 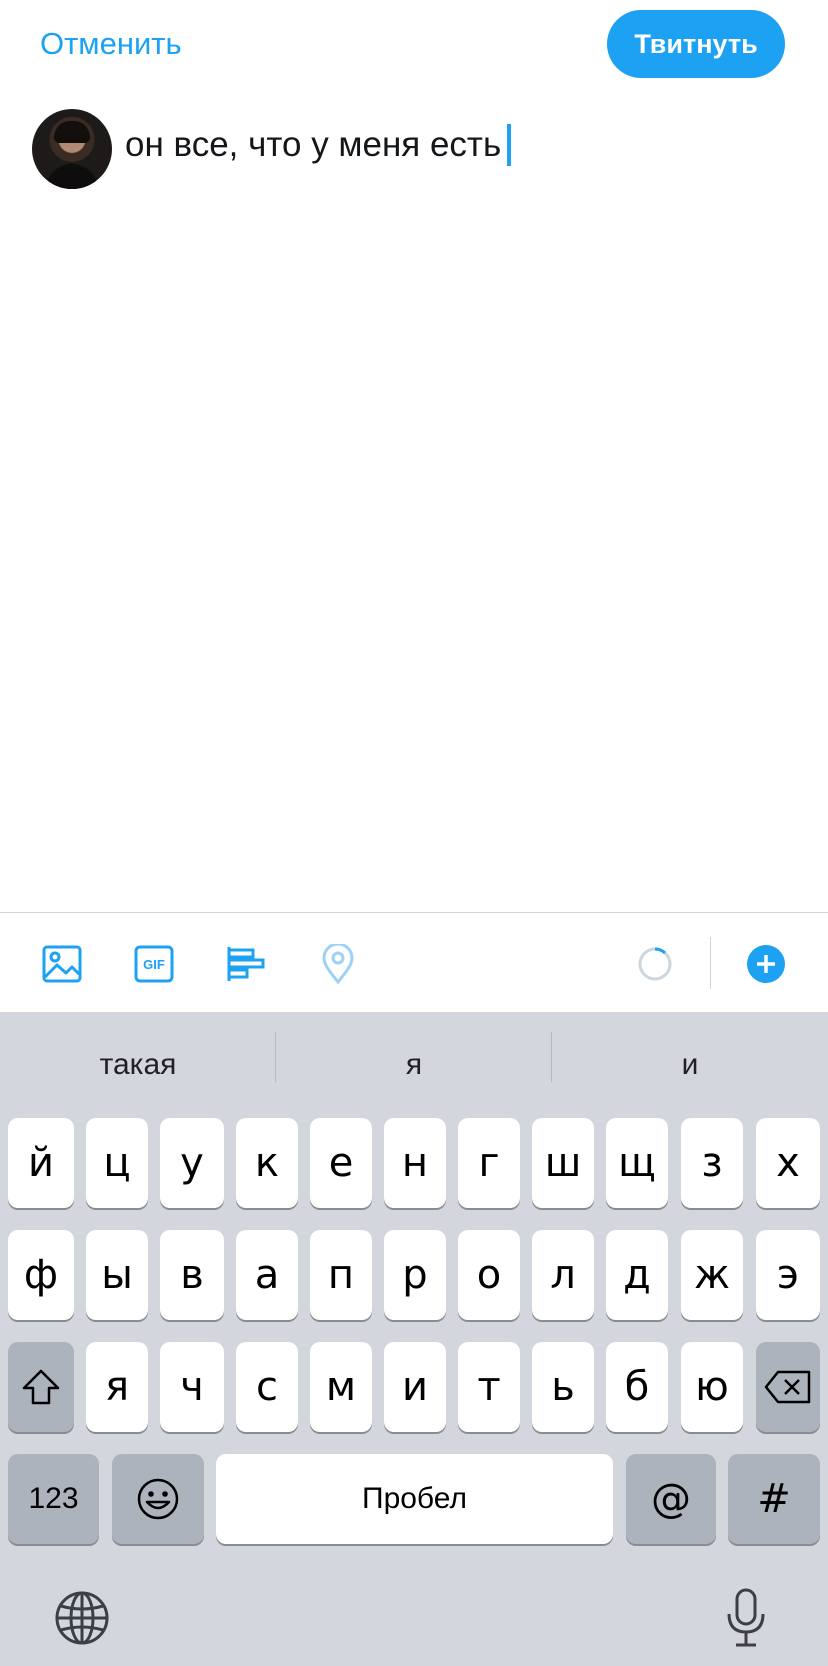 I want to click on key: р, so click(x=415, y=1275).